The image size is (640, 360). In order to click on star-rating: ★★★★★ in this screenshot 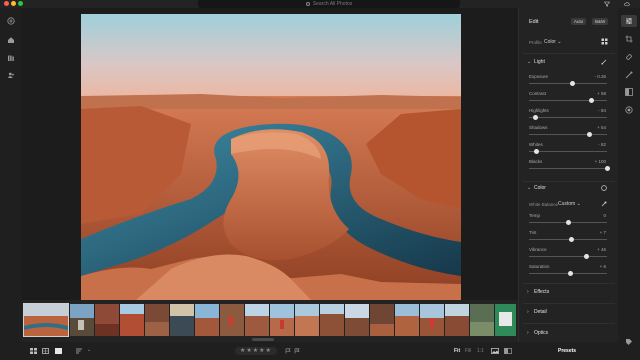, I will do `click(256, 351)`.